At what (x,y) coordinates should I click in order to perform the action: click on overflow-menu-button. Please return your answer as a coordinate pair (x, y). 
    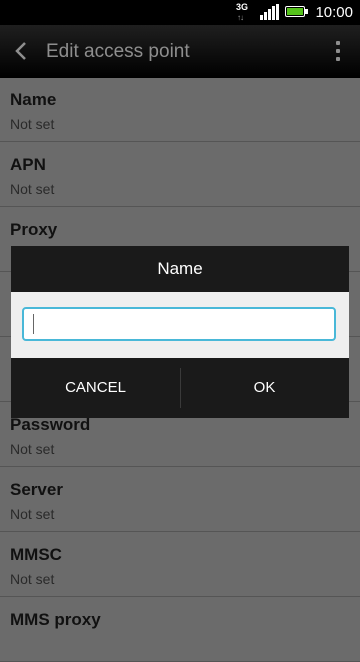
    Looking at the image, I should click on (339, 52).